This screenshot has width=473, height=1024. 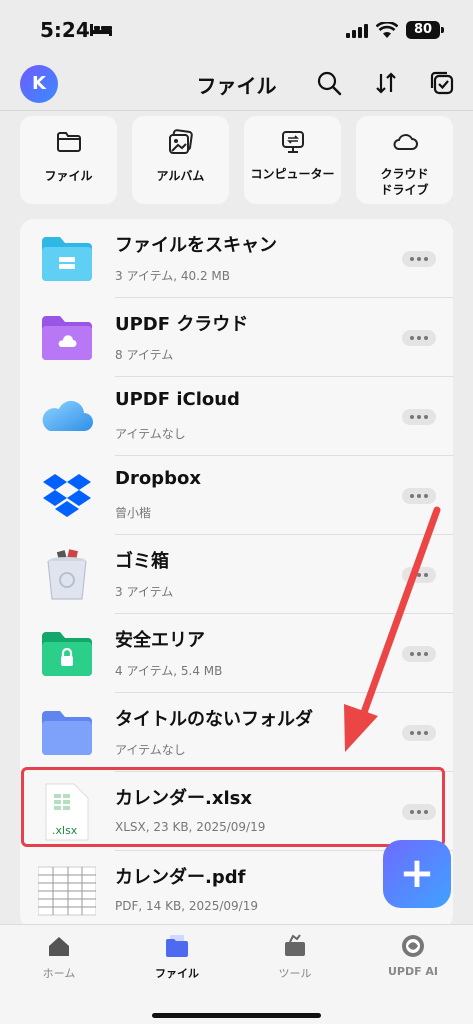 I want to click on top-navigation: K ファイル, so click(x=236, y=84).